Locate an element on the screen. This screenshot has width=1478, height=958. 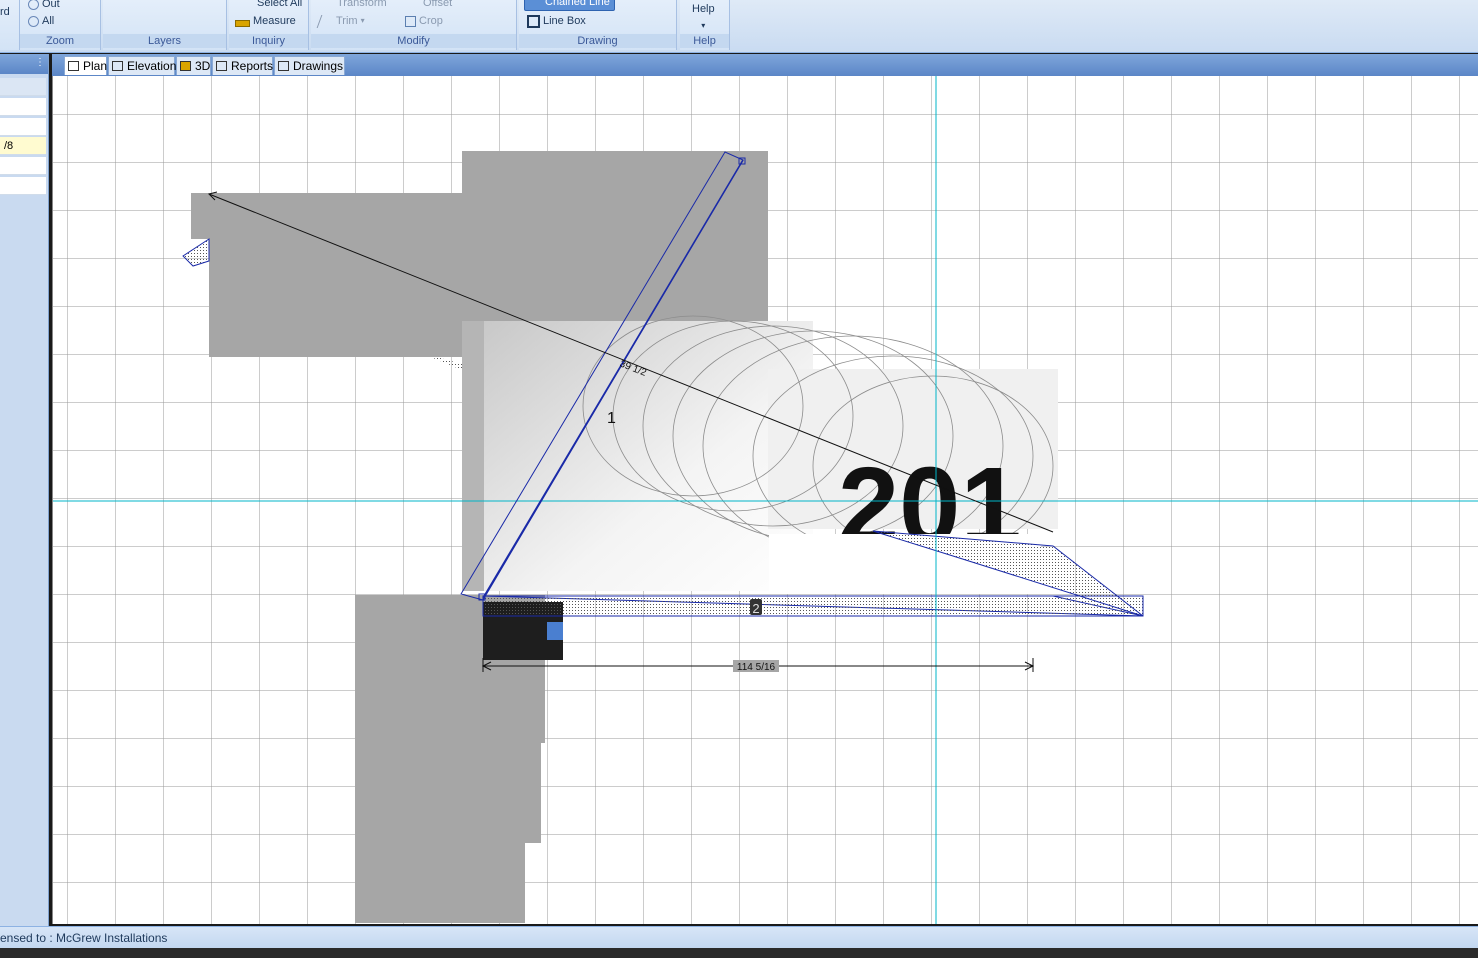
ribbon-group-inquiry: Select All Measure Inquiry is located at coordinates (269, 25).